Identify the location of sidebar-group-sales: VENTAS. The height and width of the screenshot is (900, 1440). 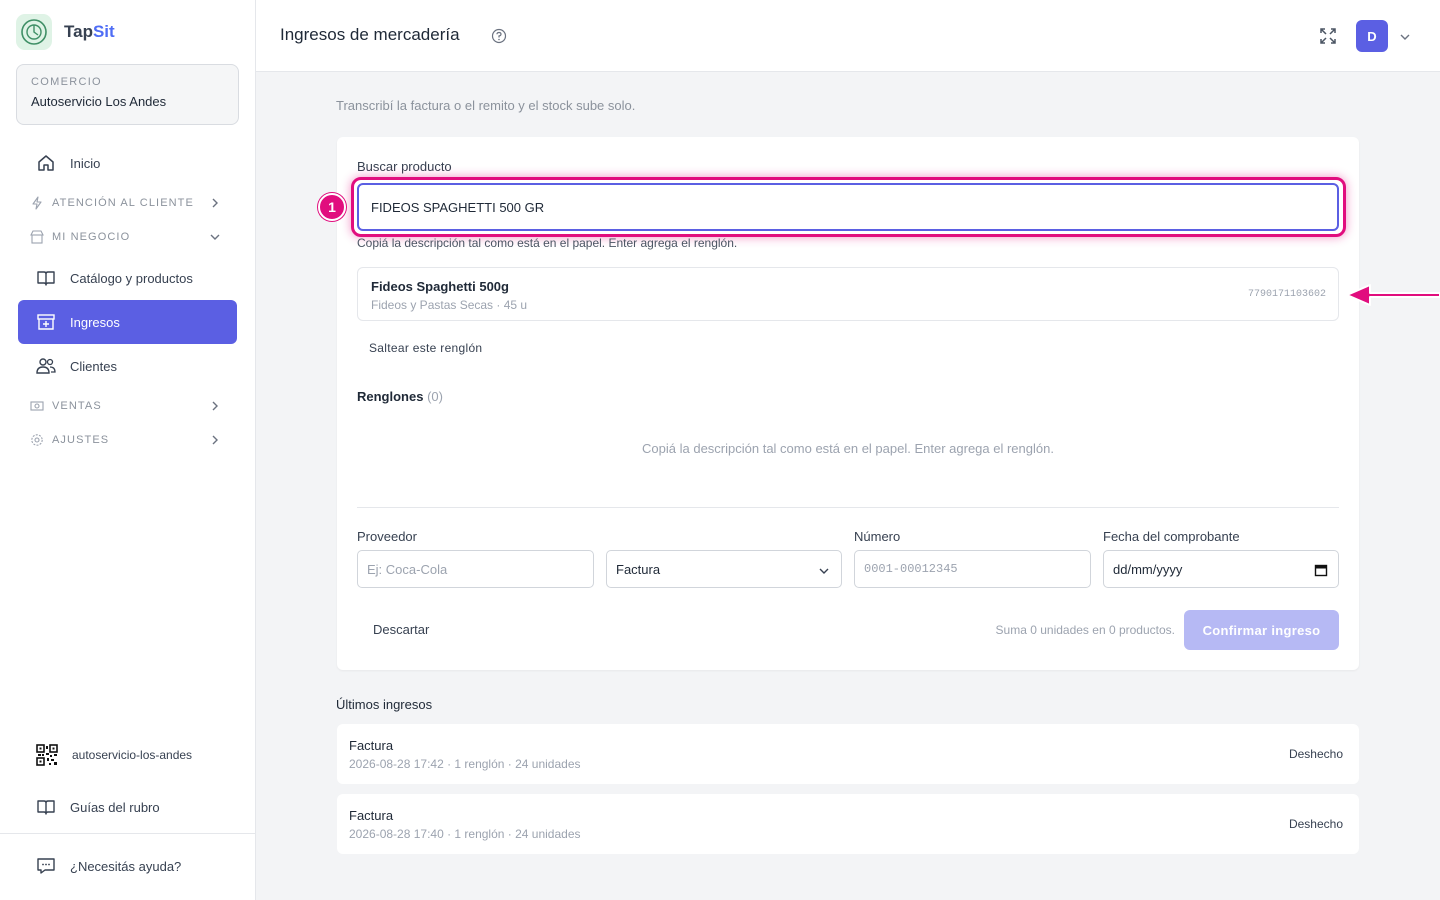
(128, 406).